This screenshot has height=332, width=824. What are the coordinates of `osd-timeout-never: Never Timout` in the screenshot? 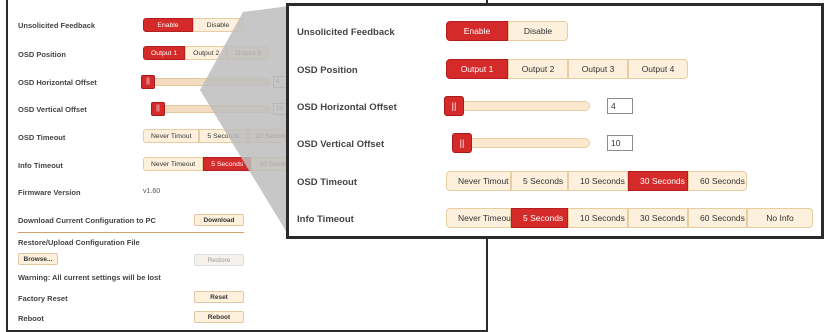 It's located at (171, 136).